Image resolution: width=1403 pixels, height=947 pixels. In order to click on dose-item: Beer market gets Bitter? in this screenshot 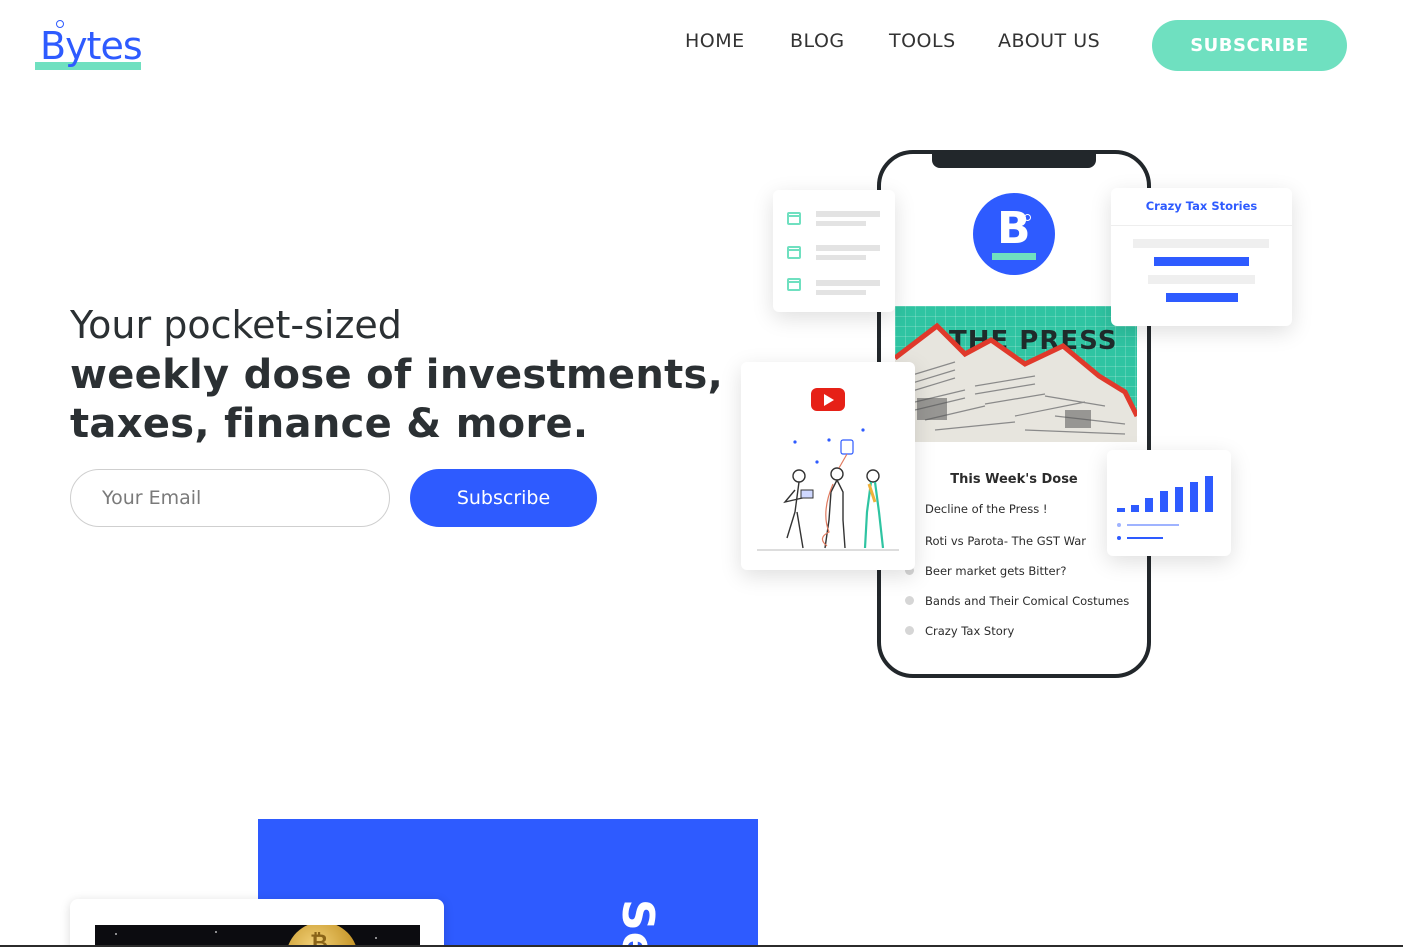, I will do `click(996, 571)`.